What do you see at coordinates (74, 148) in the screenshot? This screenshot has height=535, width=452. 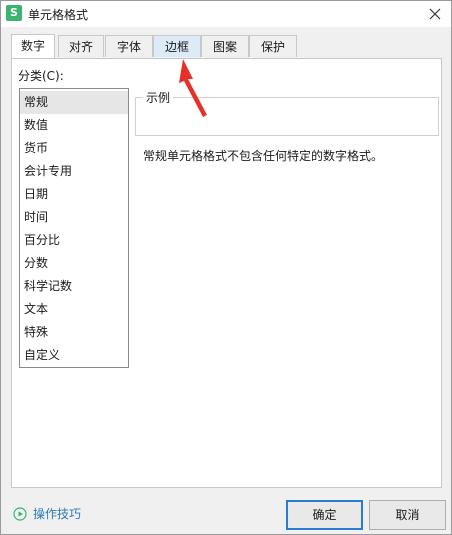 I see `category-item-currency: 货币` at bounding box center [74, 148].